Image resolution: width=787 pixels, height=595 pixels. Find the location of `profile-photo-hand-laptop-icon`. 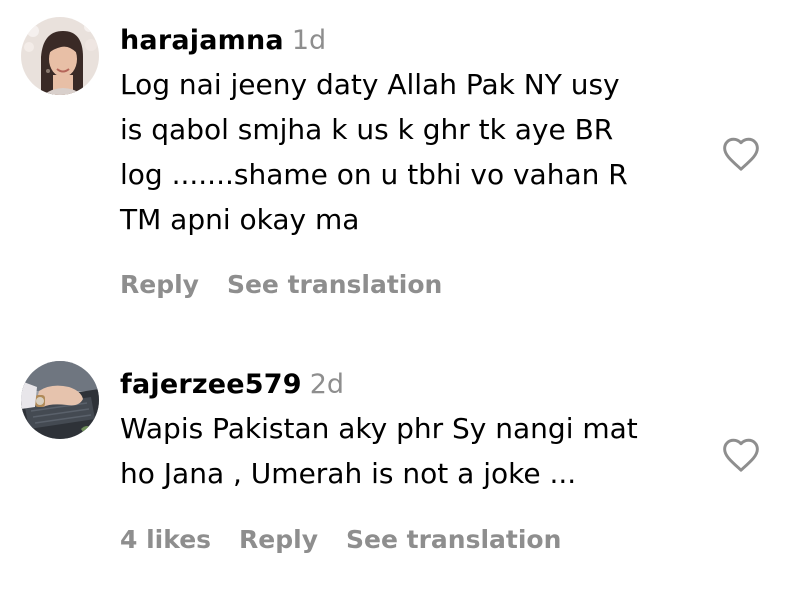

profile-photo-hand-laptop-icon is located at coordinates (60, 400).